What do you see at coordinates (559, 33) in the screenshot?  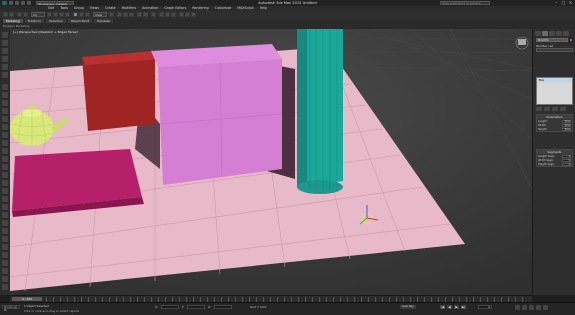 I see `motion-tab-icon` at bounding box center [559, 33].